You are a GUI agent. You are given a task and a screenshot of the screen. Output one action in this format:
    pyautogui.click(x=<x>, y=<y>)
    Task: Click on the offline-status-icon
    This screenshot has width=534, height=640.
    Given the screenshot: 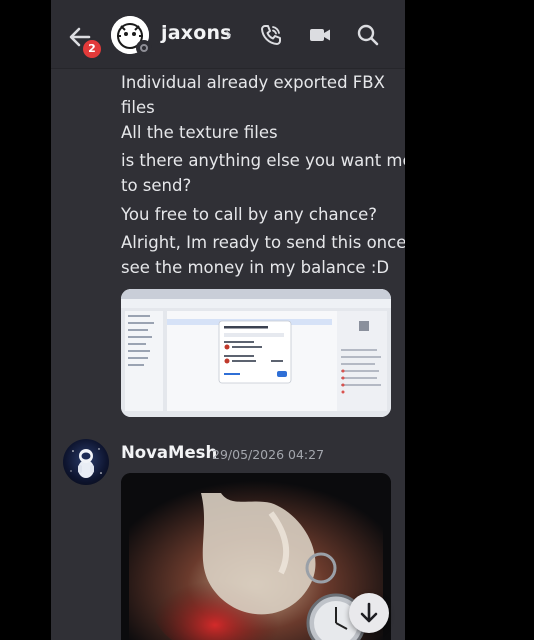 What is the action you would take?
    pyautogui.click(x=144, y=48)
    